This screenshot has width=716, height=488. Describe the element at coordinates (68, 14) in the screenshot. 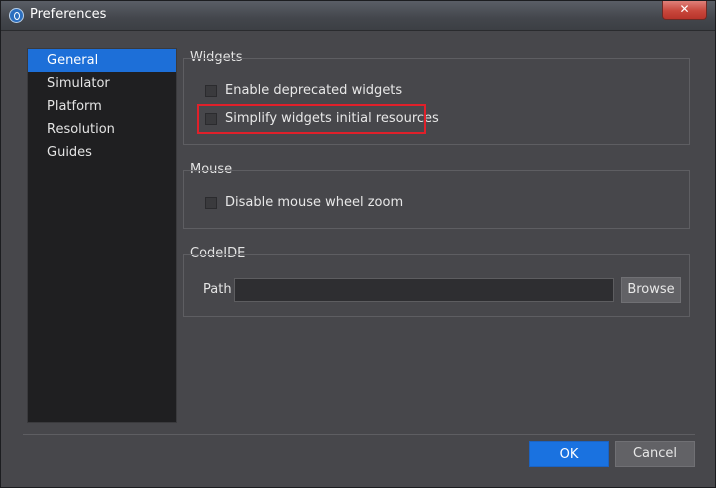

I see `window-title: Preferences` at that location.